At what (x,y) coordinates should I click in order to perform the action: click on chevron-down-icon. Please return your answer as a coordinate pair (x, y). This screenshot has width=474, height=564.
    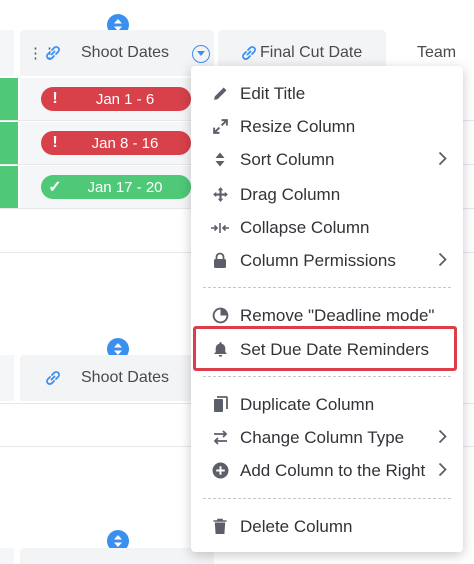
    Looking at the image, I should click on (201, 53).